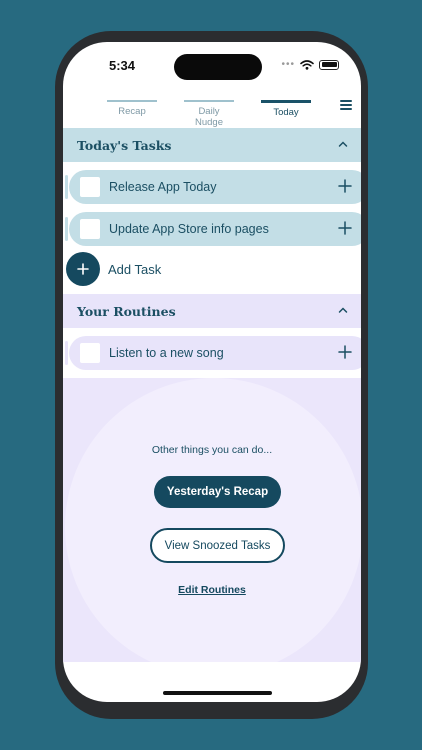 The width and height of the screenshot is (422, 750). Describe the element at coordinates (124, 145) in the screenshot. I see `todays-tasks-title: Today's Tasks` at that location.